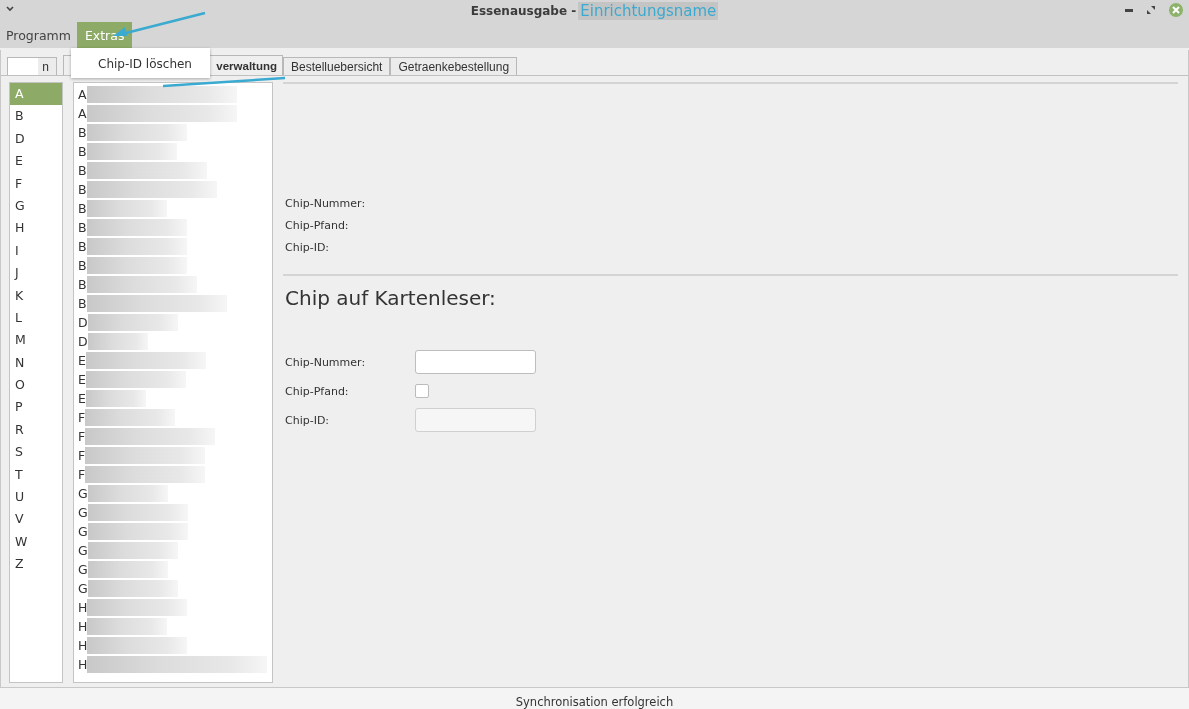 The width and height of the screenshot is (1189, 709). Describe the element at coordinates (648, 11) in the screenshot. I see `annotation-label: Einrichtungsname` at that location.